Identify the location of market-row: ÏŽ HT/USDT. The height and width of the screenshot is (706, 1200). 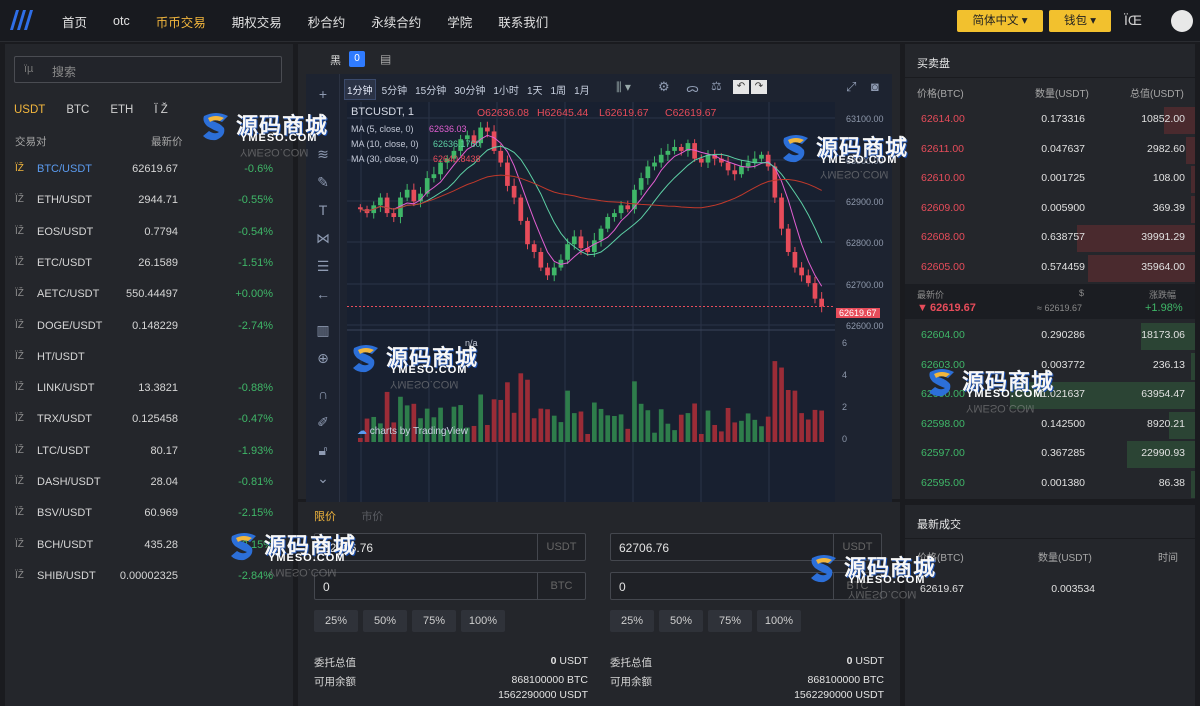
(149, 357).